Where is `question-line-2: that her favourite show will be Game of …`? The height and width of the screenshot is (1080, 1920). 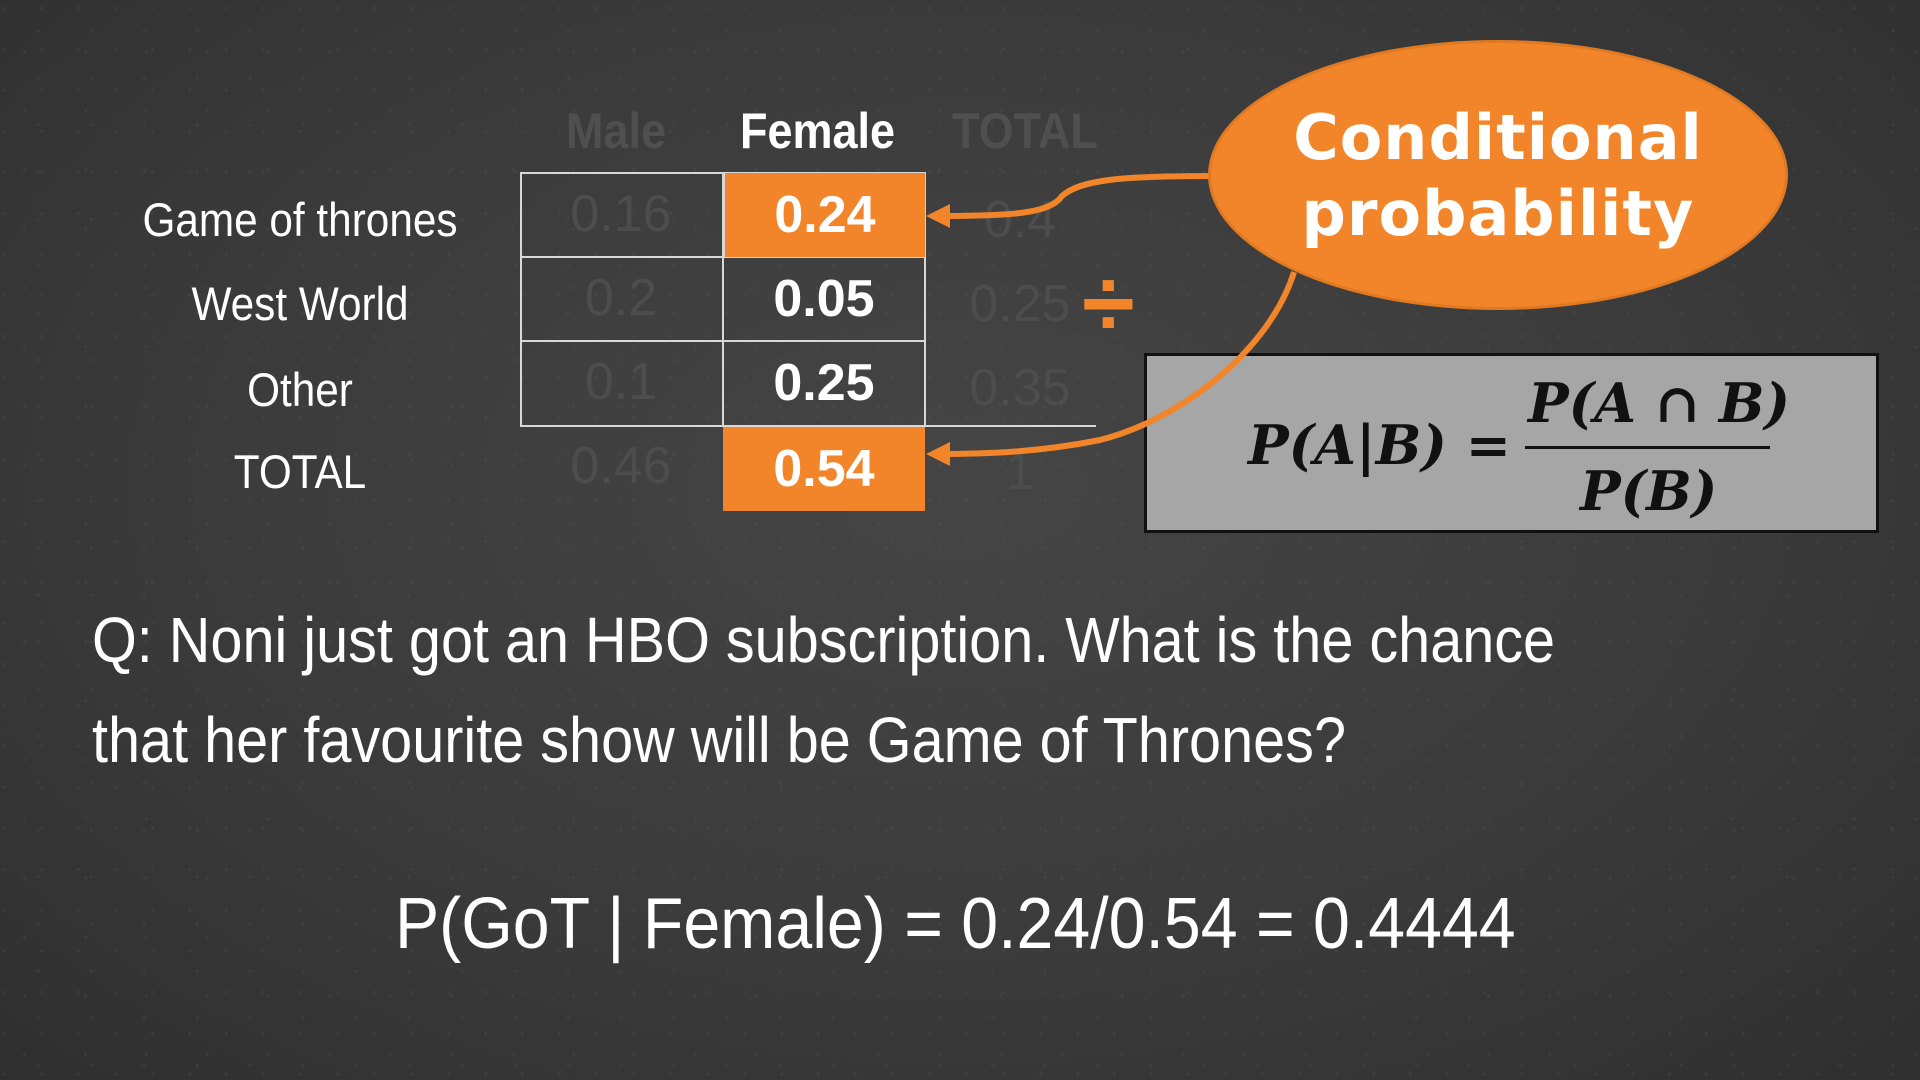
question-line-2: that her favourite show will be Game of … is located at coordinates (719, 740).